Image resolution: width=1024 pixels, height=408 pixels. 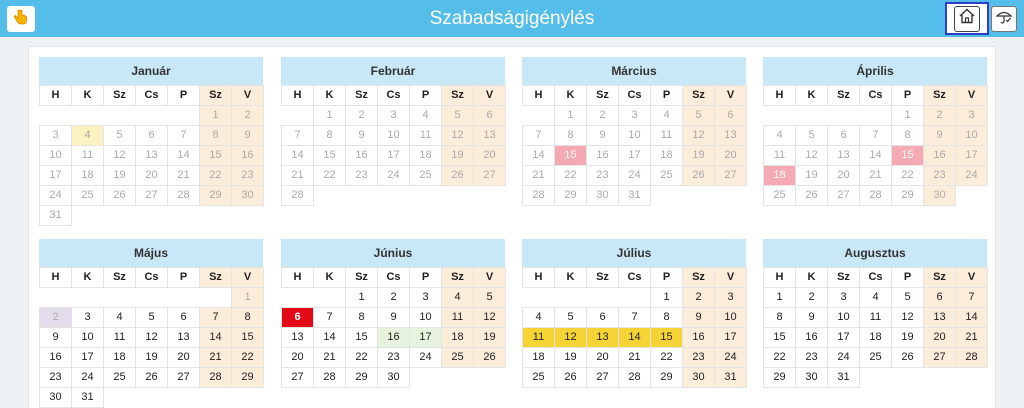 I want to click on calendar-day: 29, so click(x=907, y=195).